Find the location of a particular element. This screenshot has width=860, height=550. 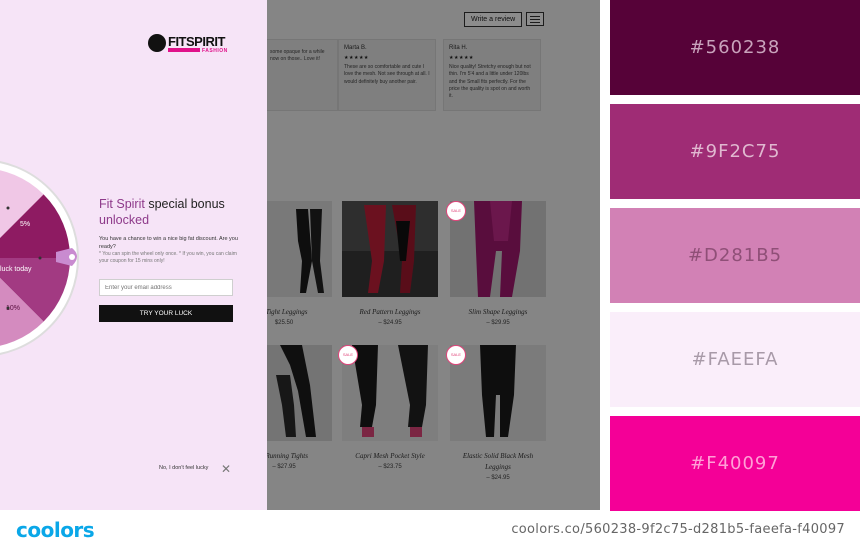

swatch-hex: #560238 is located at coordinates (735, 47).